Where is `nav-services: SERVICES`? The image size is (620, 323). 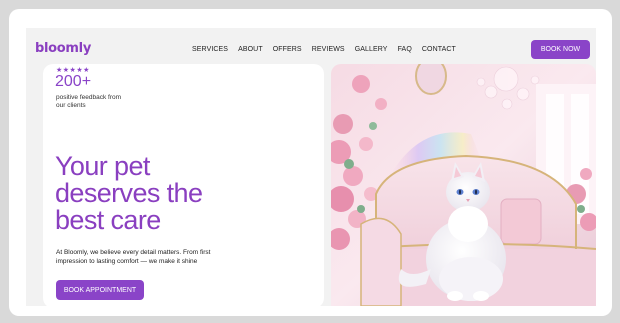 nav-services: SERVICES is located at coordinates (210, 50).